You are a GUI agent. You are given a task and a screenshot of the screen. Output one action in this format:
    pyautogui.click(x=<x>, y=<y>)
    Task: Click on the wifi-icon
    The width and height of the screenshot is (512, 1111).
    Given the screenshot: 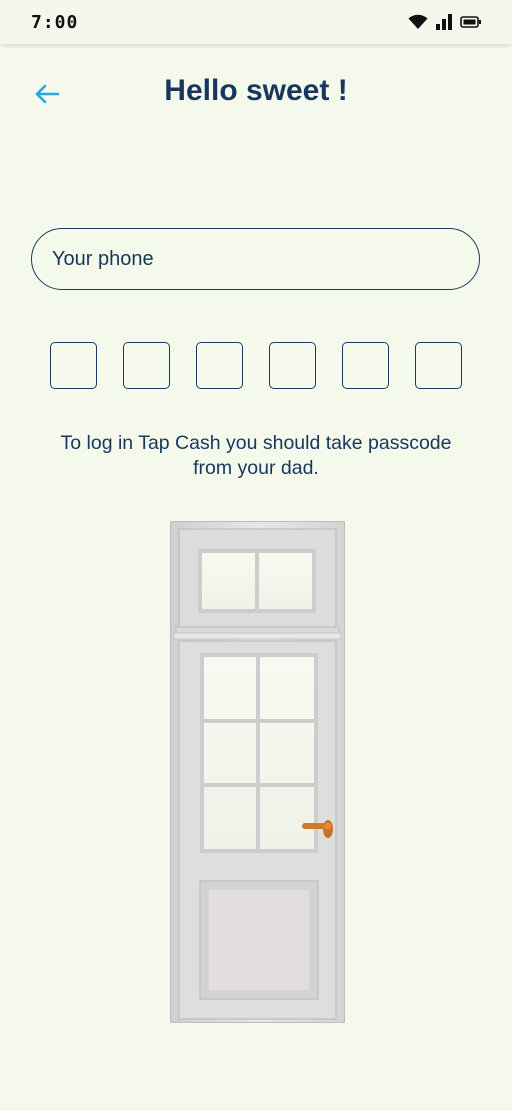 What is the action you would take?
    pyautogui.click(x=418, y=21)
    